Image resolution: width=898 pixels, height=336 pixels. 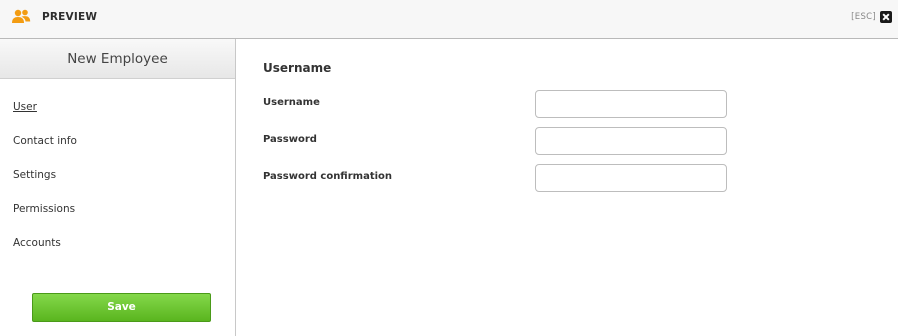 I want to click on password-label: Password, so click(x=290, y=139).